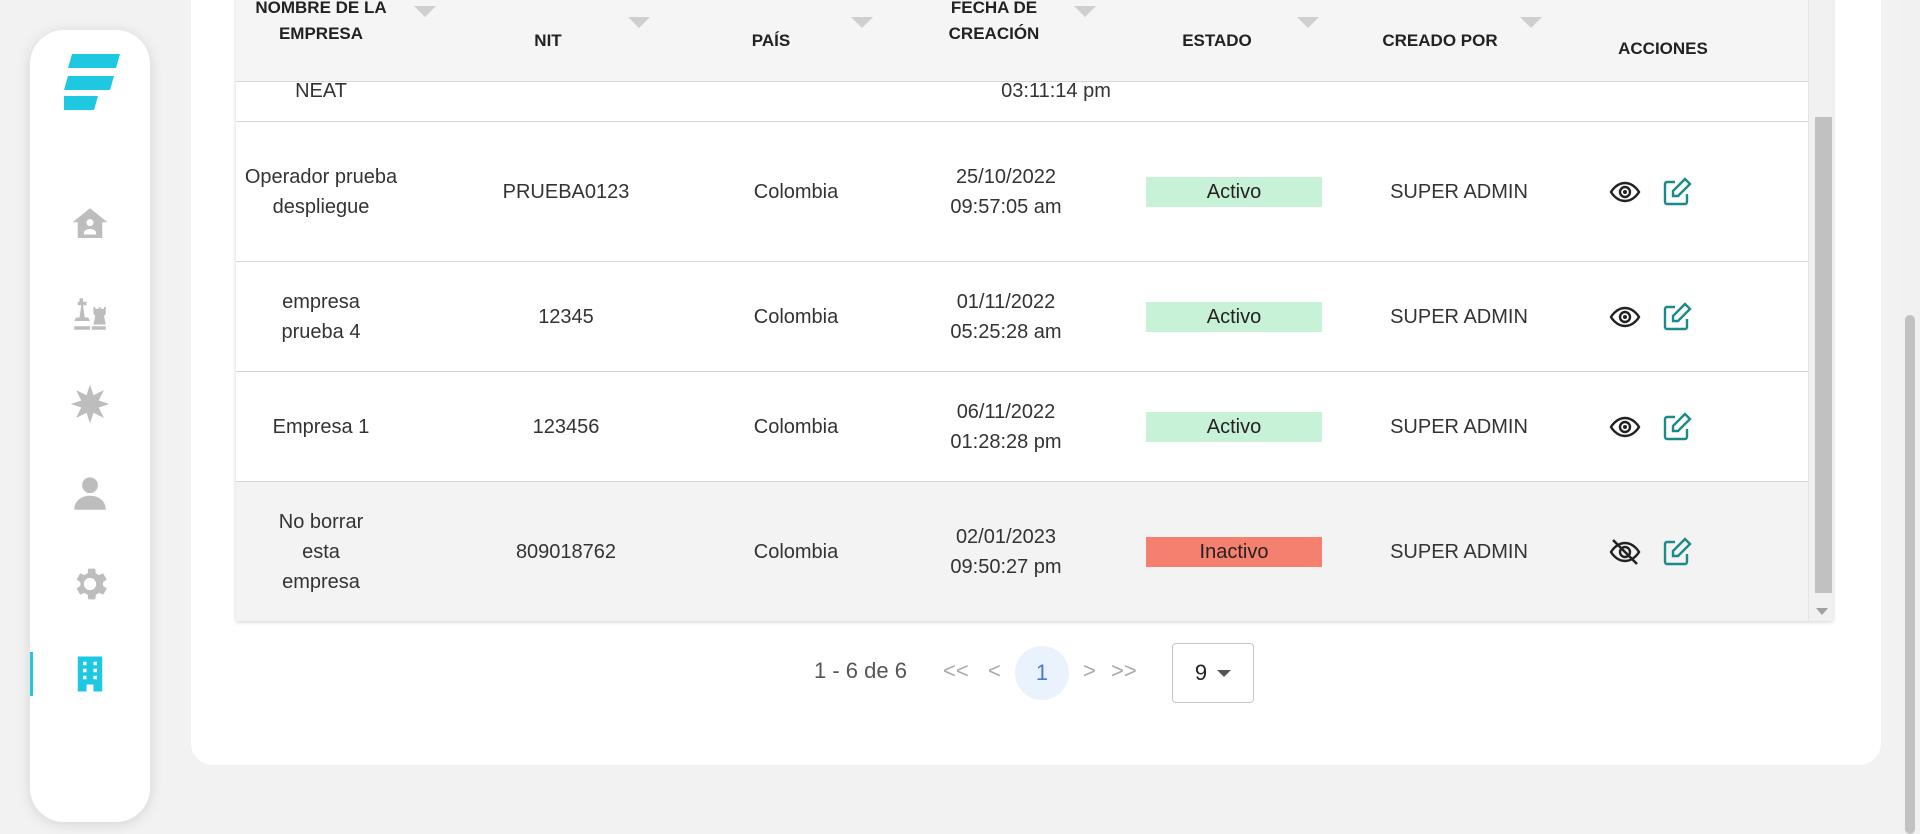 The image size is (1920, 834). Describe the element at coordinates (336, 31) in the screenshot. I see `header-empresa: NOMBRE DE LA EMPRESA` at that location.